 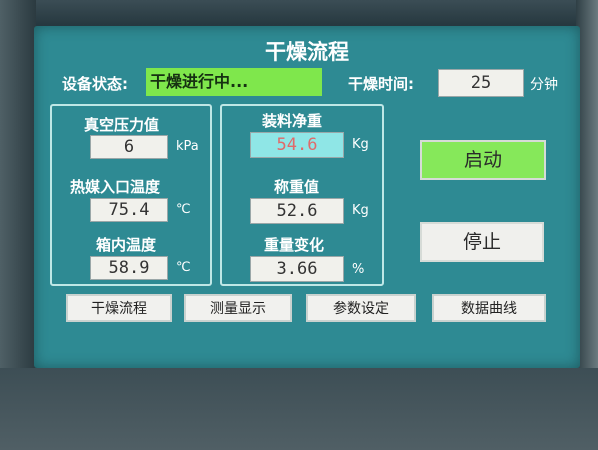 What do you see at coordinates (360, 144) in the screenshot?
I see `net-weight-unit: Kg` at bounding box center [360, 144].